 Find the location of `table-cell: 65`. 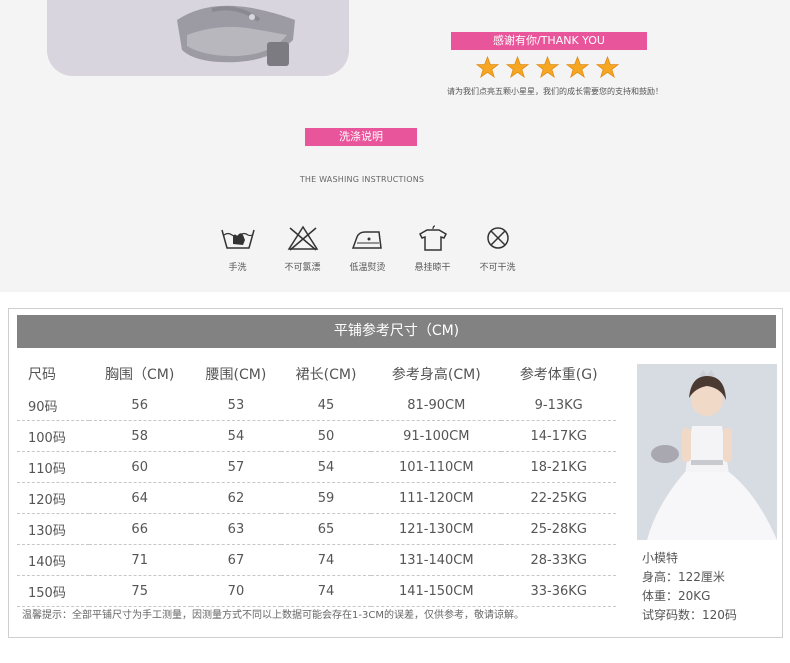

table-cell: 65 is located at coordinates (326, 529).